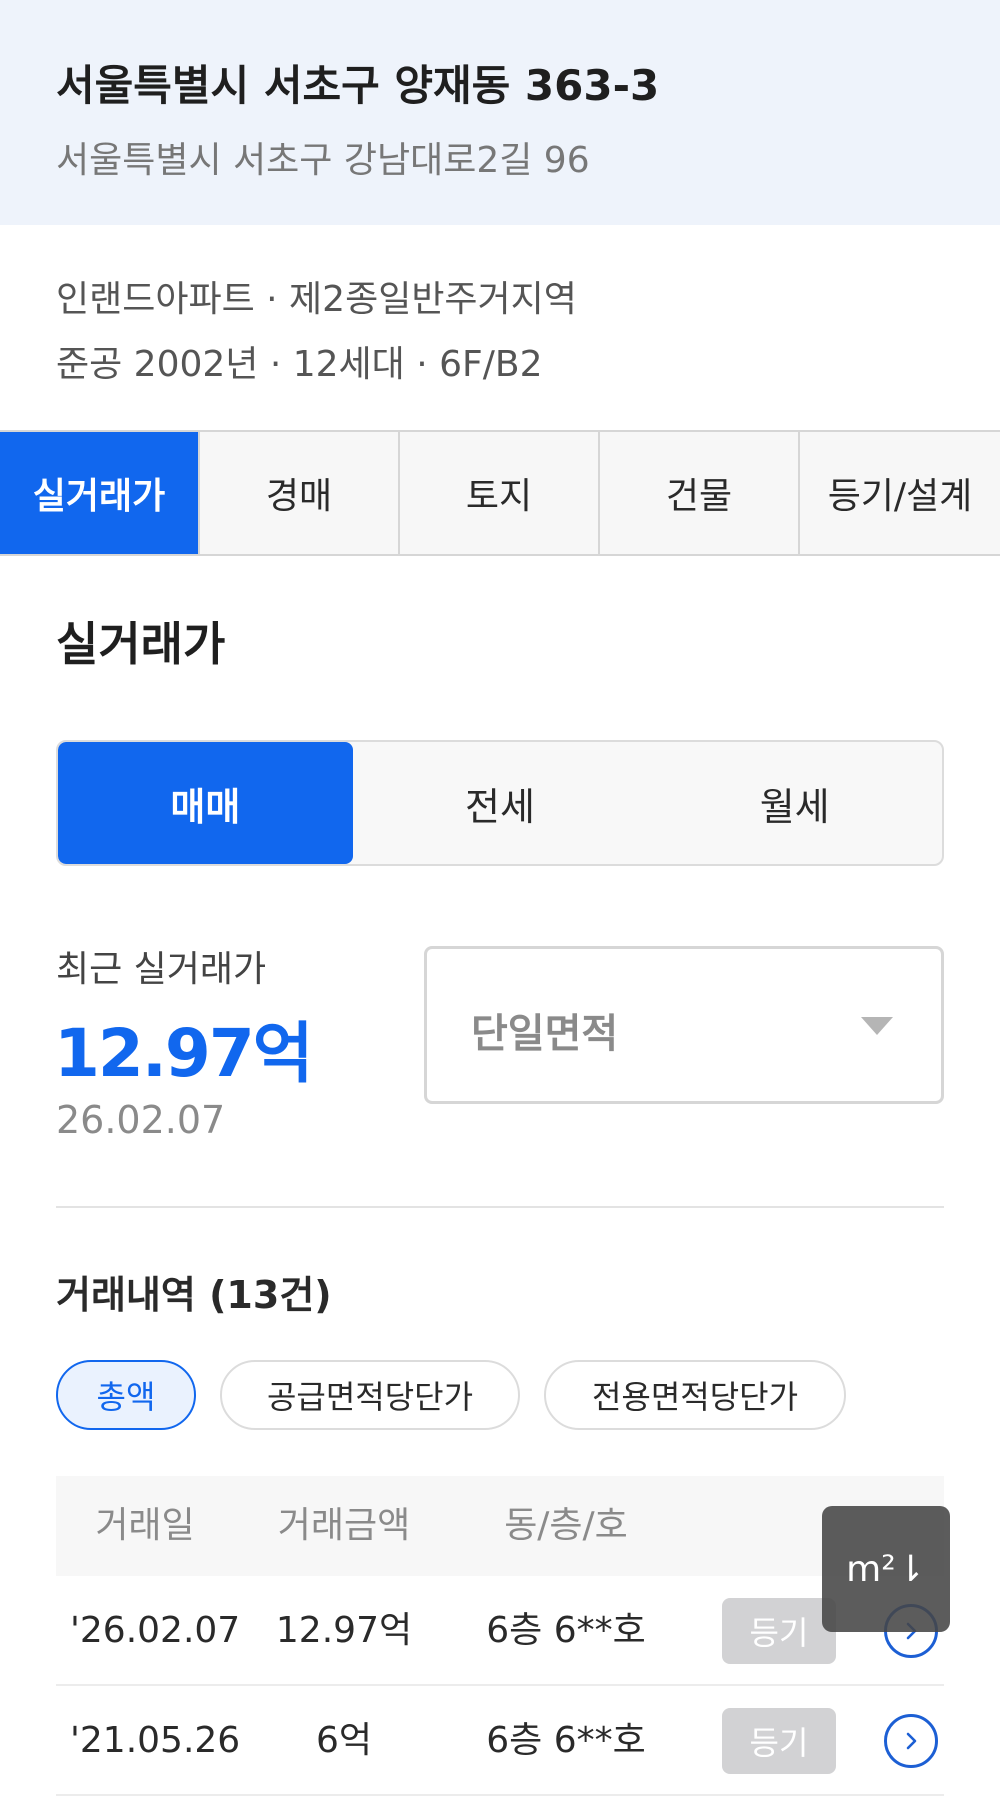 Image resolution: width=1000 pixels, height=1802 pixels. I want to click on deal-type-sale: 매매, so click(205, 803).